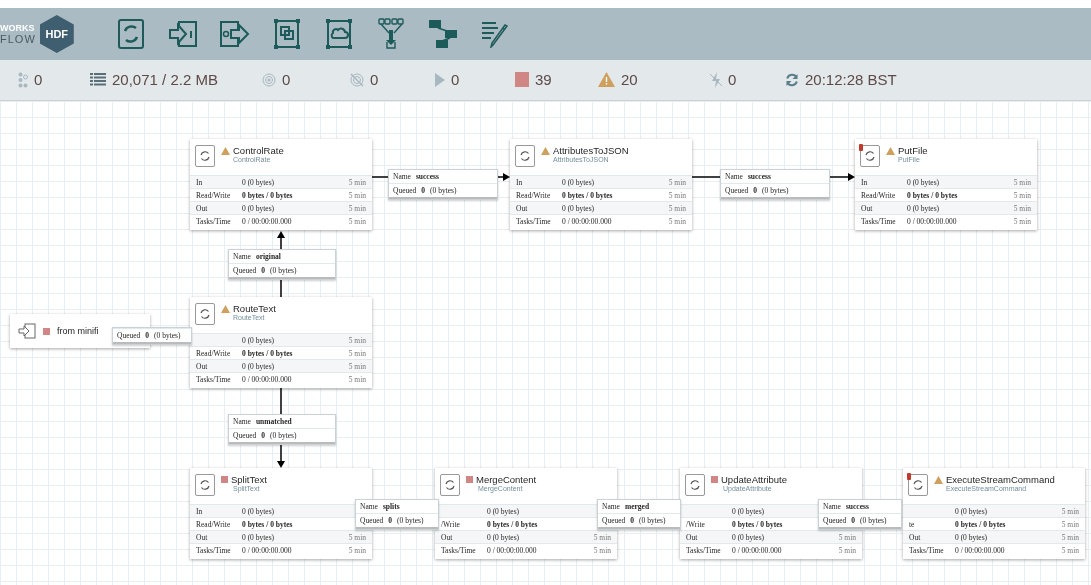  I want to click on logo-brand: WORKS, so click(18, 28).